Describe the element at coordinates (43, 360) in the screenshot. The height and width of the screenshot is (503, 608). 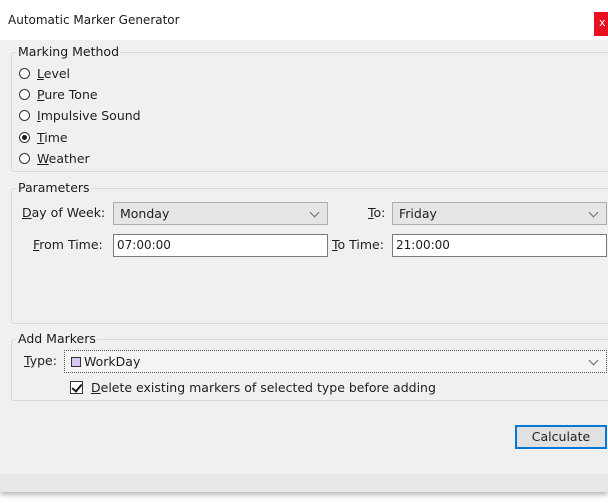
I see `type-text: ype:` at that location.